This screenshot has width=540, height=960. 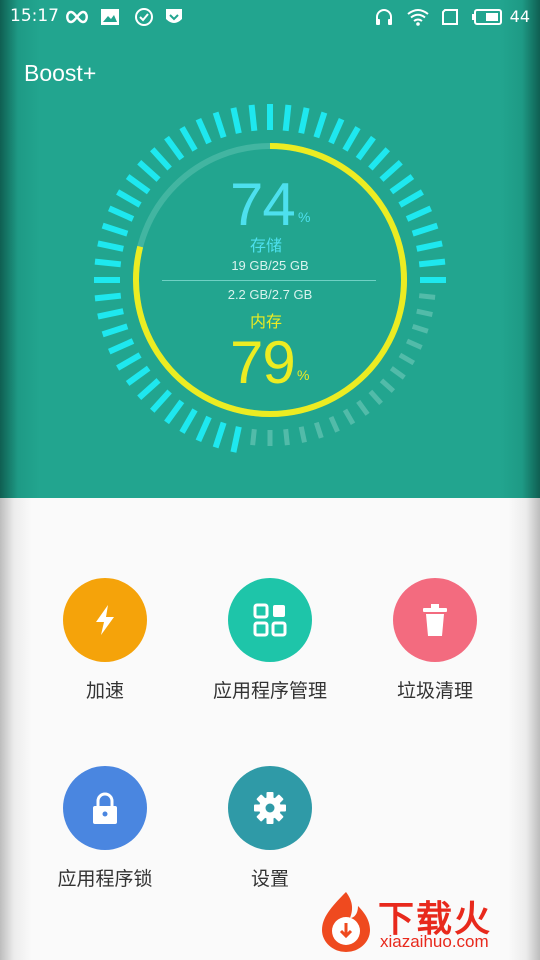 What do you see at coordinates (304, 217) in the screenshot?
I see `storage-percent-sign: %` at bounding box center [304, 217].